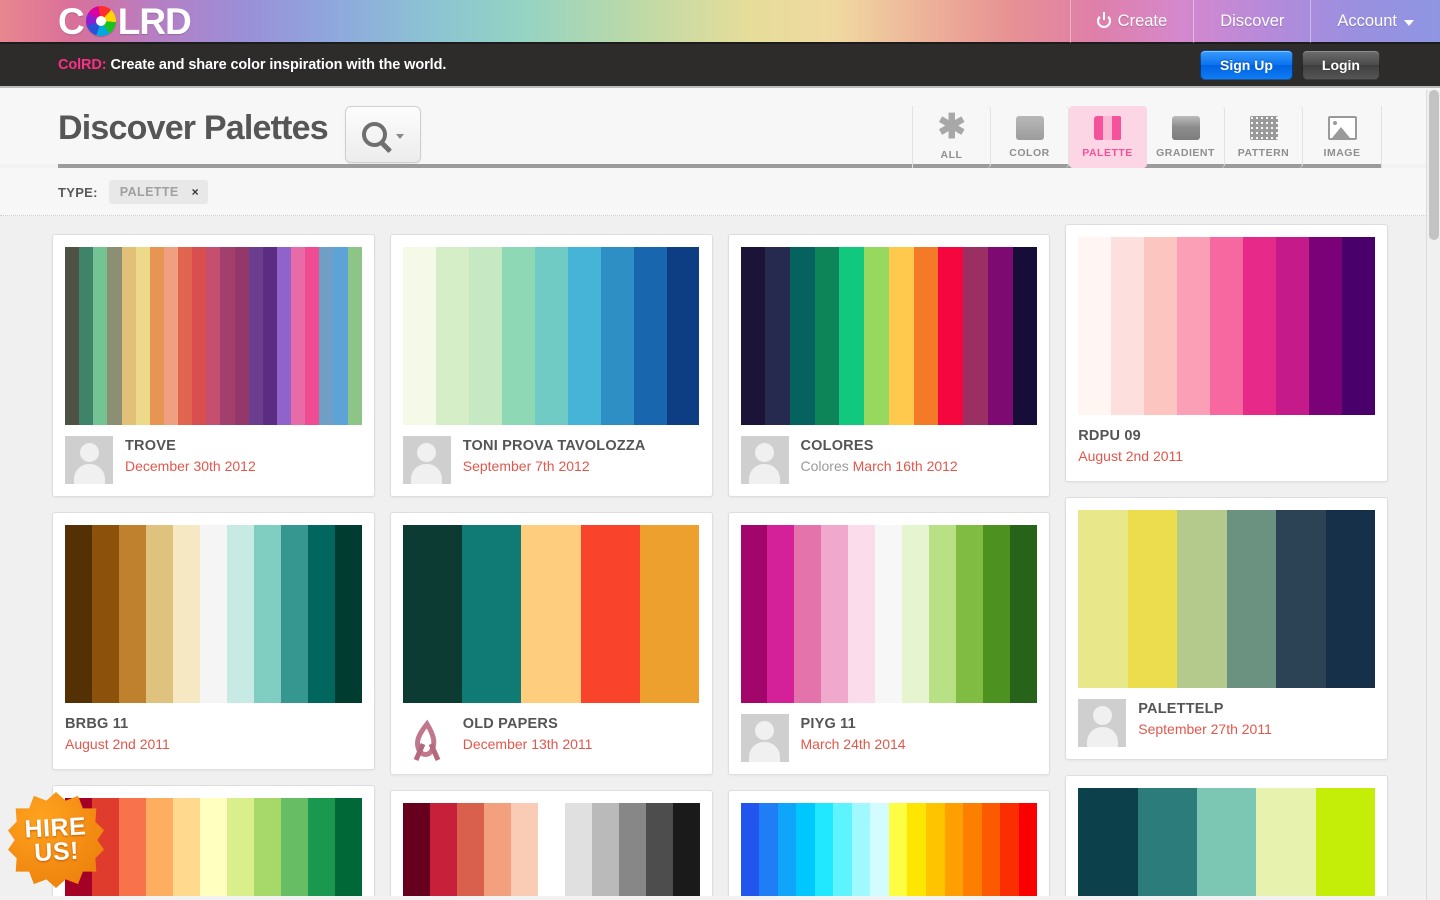 The height and width of the screenshot is (900, 1440). Describe the element at coordinates (1433, 495) in the screenshot. I see `page-scrollbar` at that location.